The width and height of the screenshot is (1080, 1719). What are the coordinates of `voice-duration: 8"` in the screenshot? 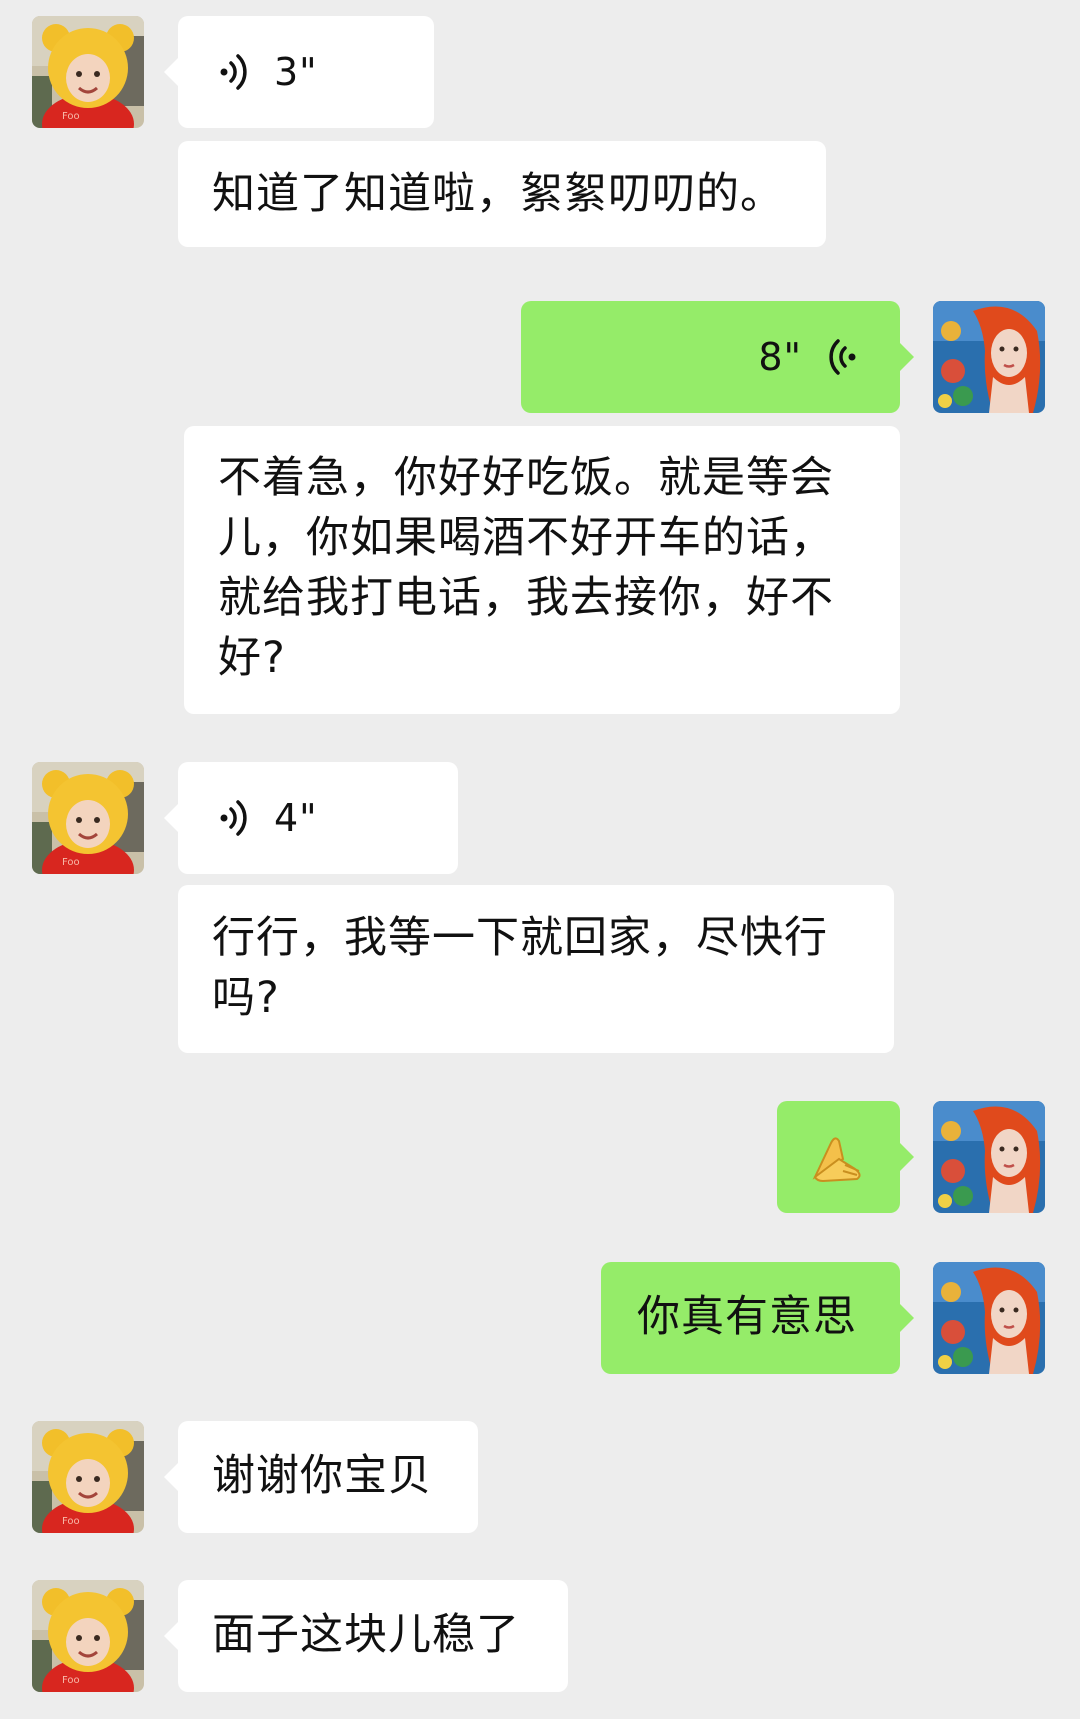 It's located at (780, 357).